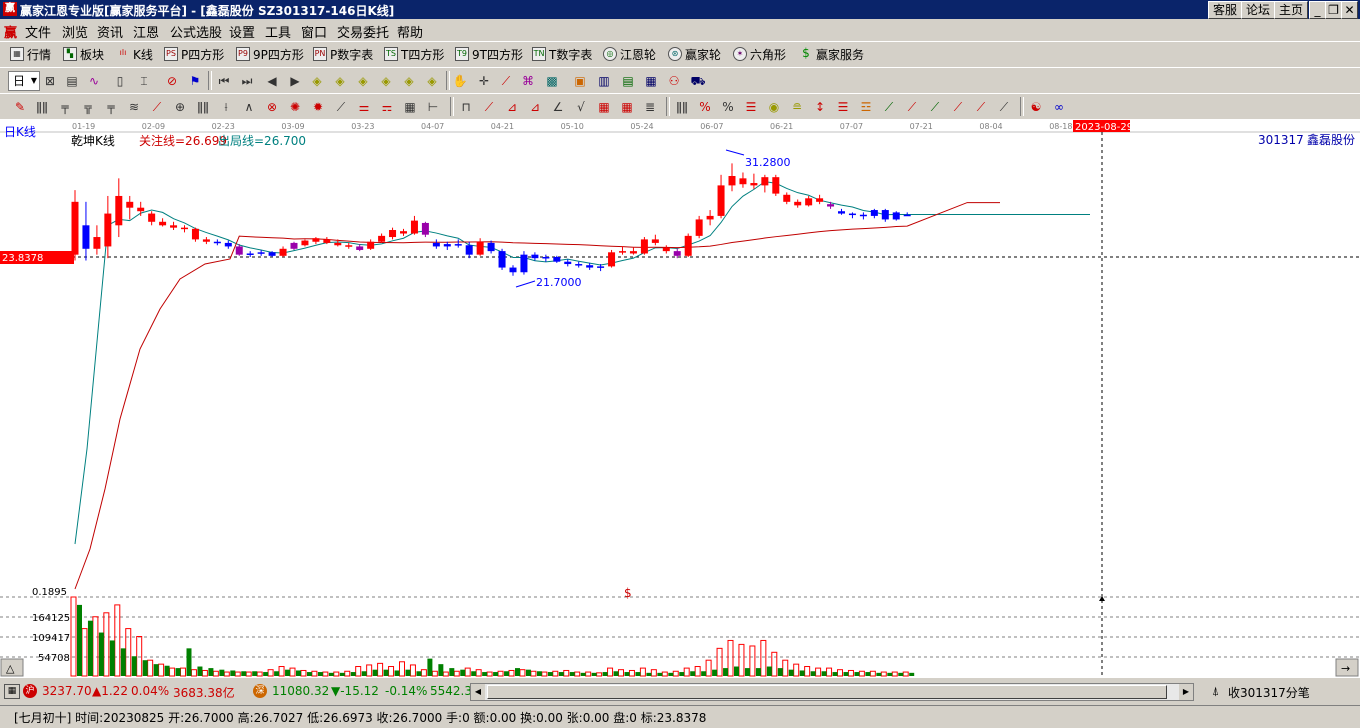 The width and height of the screenshot is (1360, 728). I want to click on tool-9-icon: ⟊, so click(226, 107).